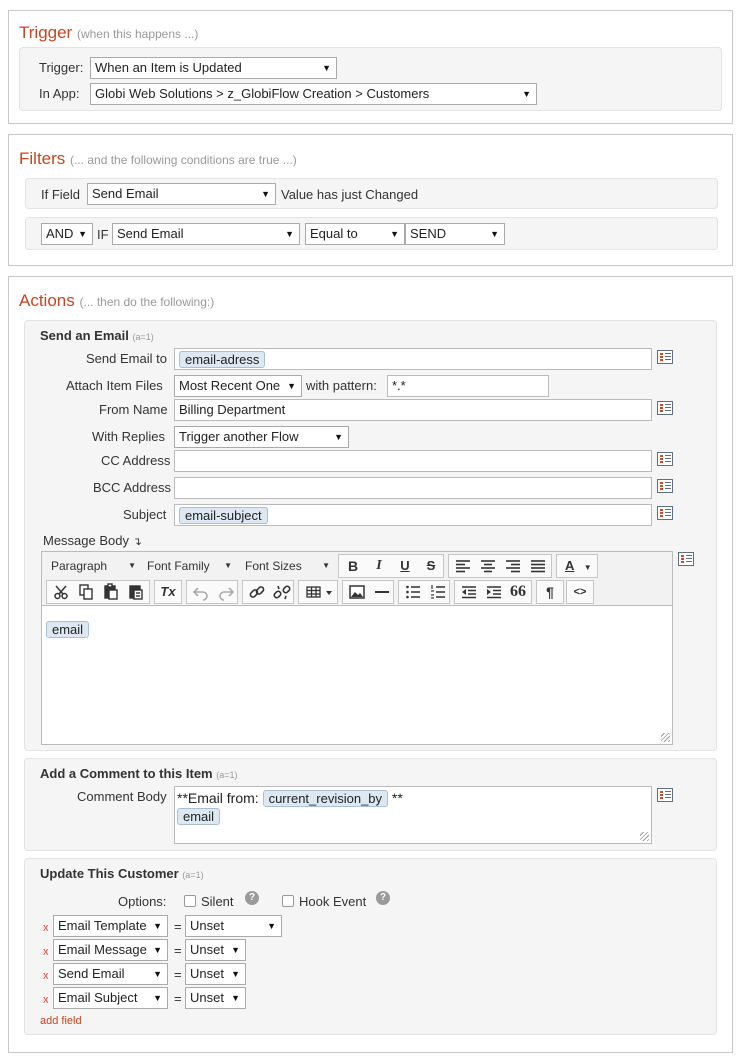 Image resolution: width=742 pixels, height=1063 pixels. What do you see at coordinates (110, 998) in the screenshot?
I see `update-field-select: Email Subject` at bounding box center [110, 998].